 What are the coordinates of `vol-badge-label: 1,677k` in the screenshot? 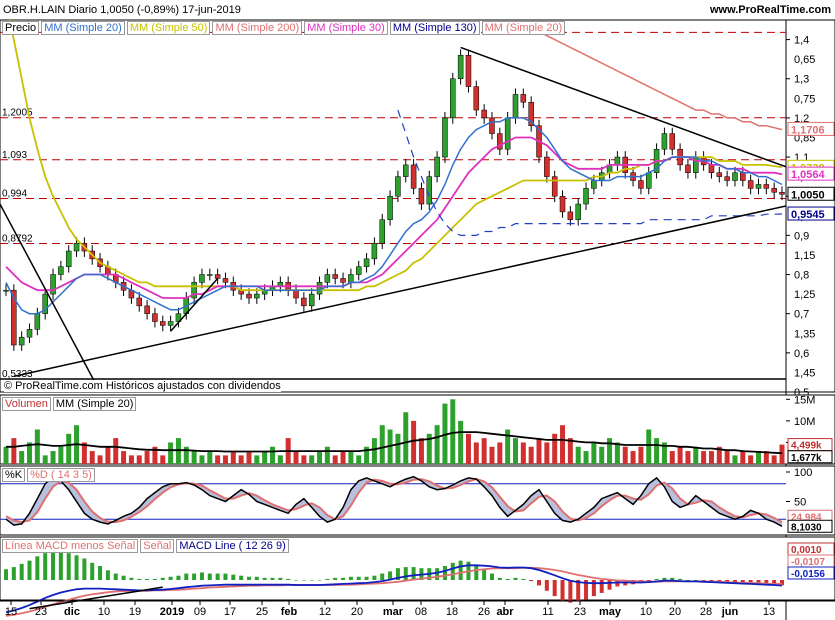 It's located at (806, 458).